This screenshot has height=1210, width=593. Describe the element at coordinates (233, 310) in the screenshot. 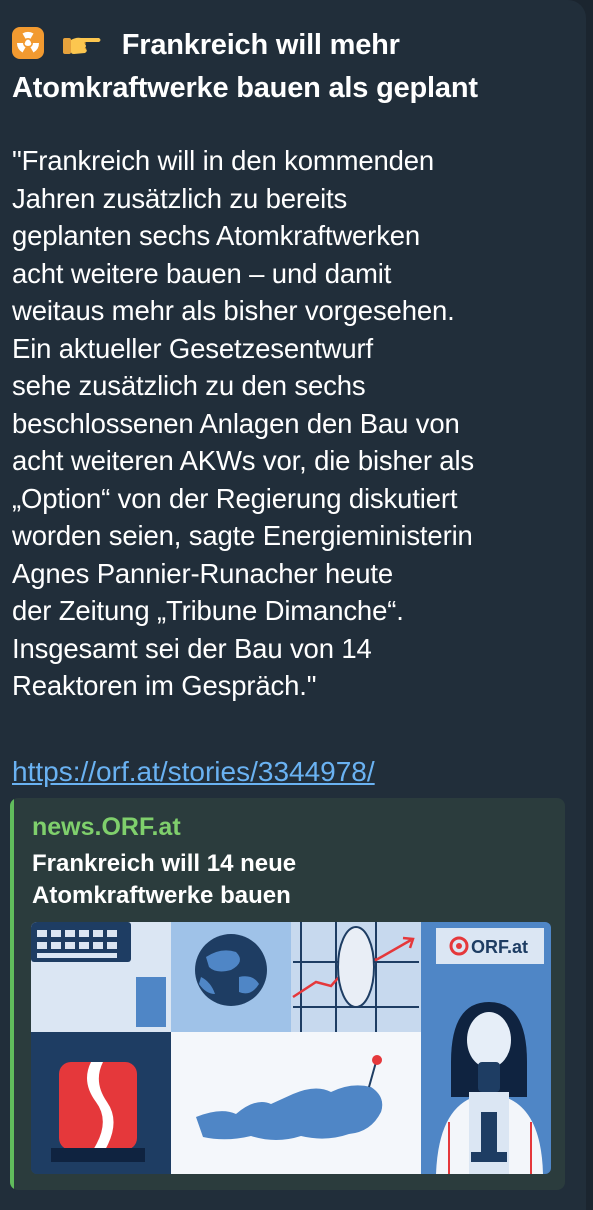

I see `body-line: weitaus mehr als bisher vorgesehen.` at that location.